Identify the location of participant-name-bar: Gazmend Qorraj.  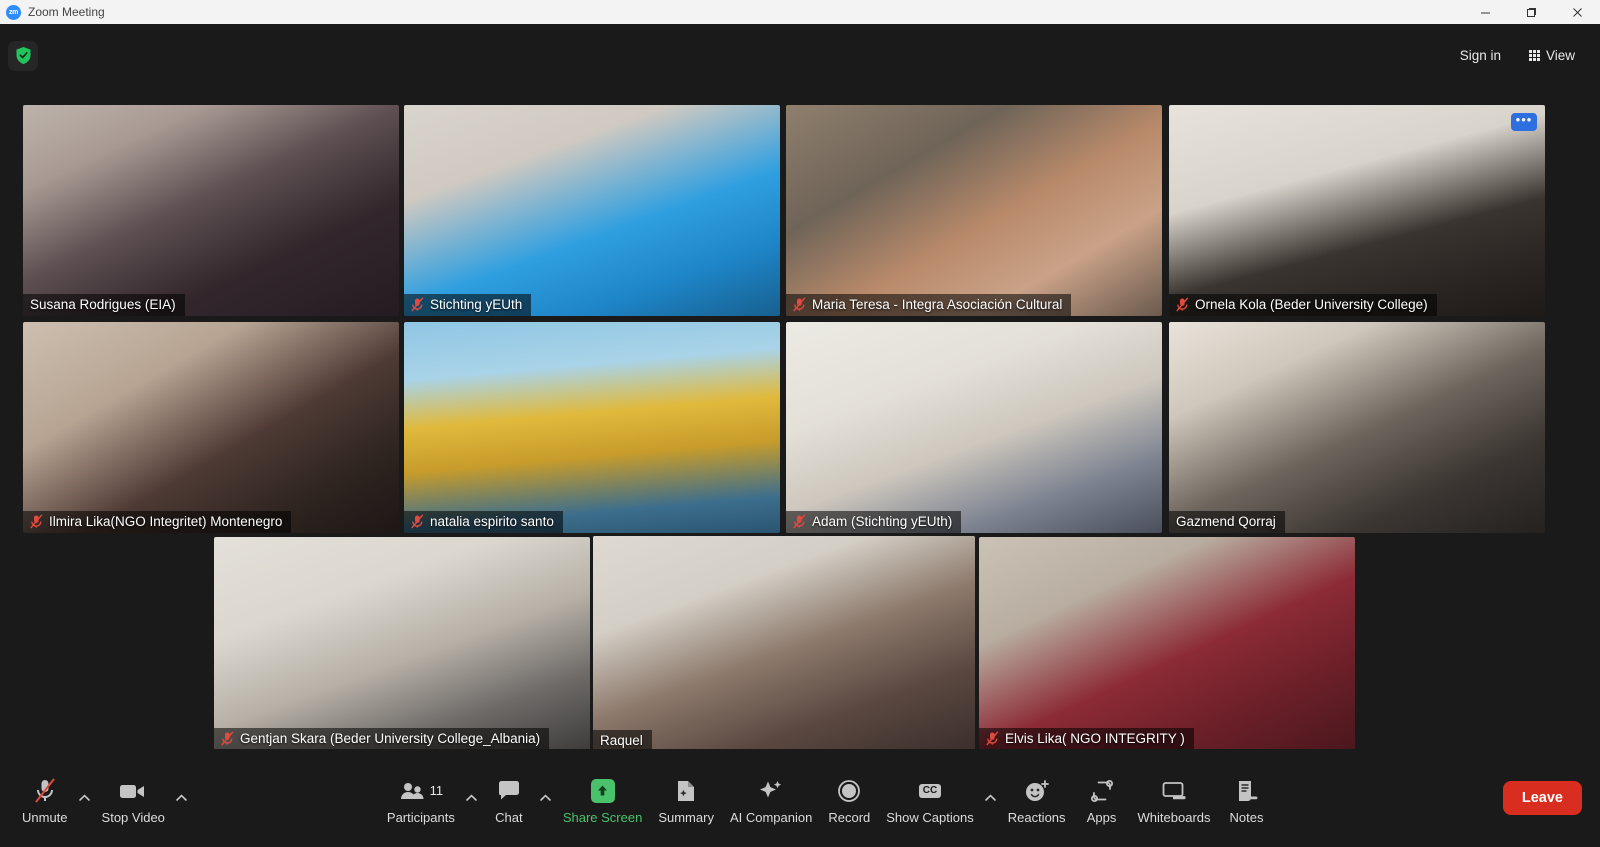
(1227, 522).